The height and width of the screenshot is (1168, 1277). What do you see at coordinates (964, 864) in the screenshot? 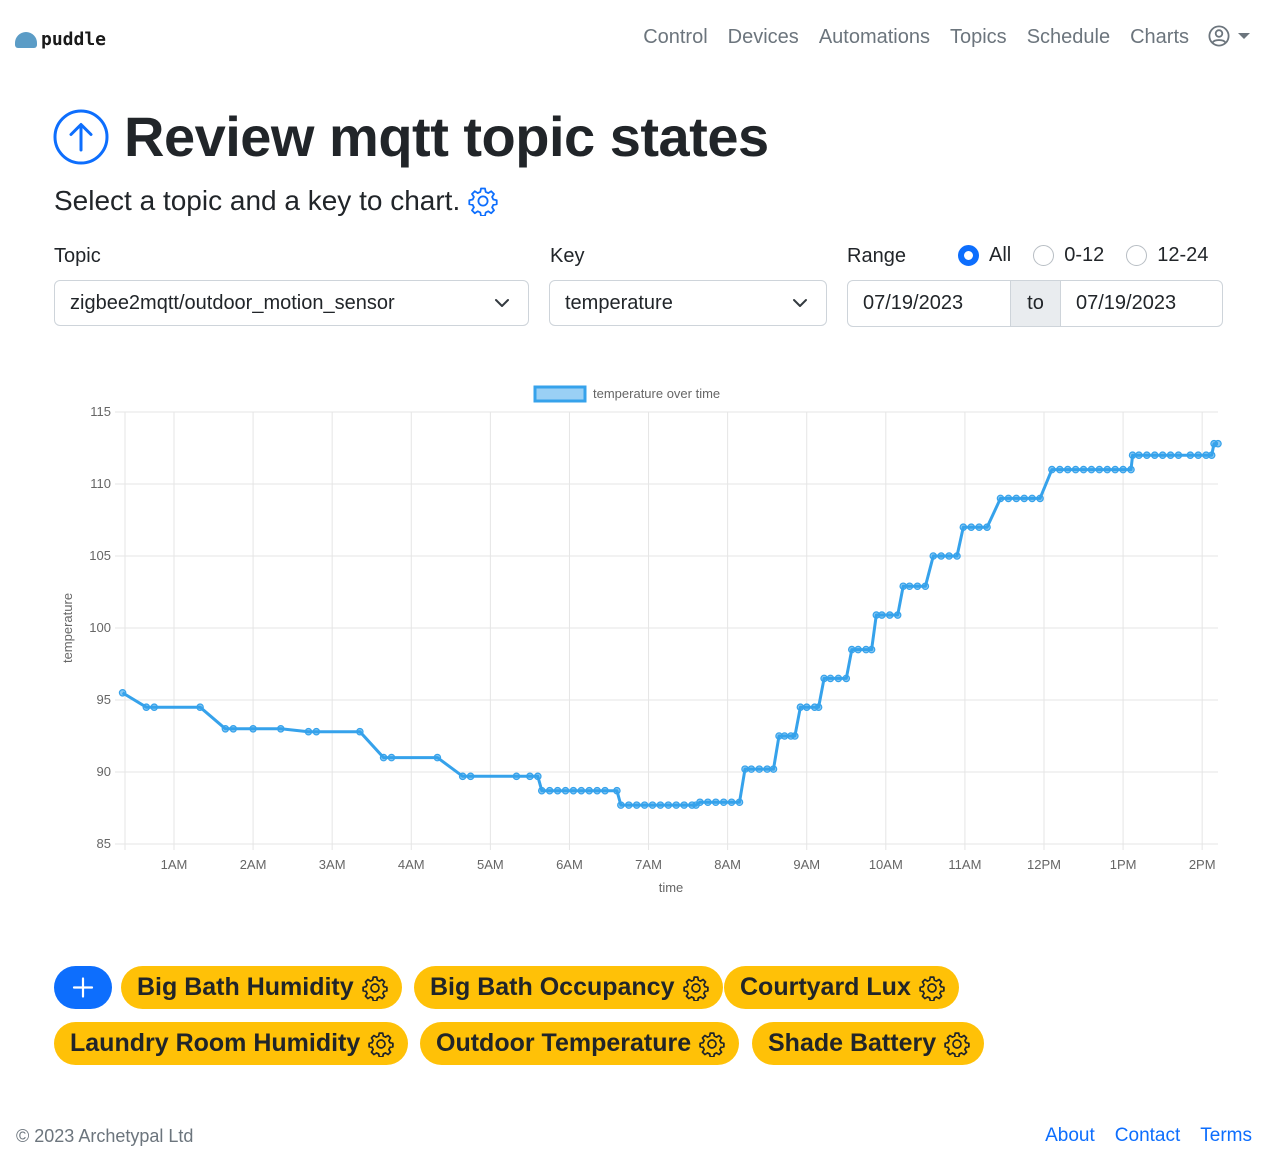
I see `x-tick-label: 11AM` at bounding box center [964, 864].